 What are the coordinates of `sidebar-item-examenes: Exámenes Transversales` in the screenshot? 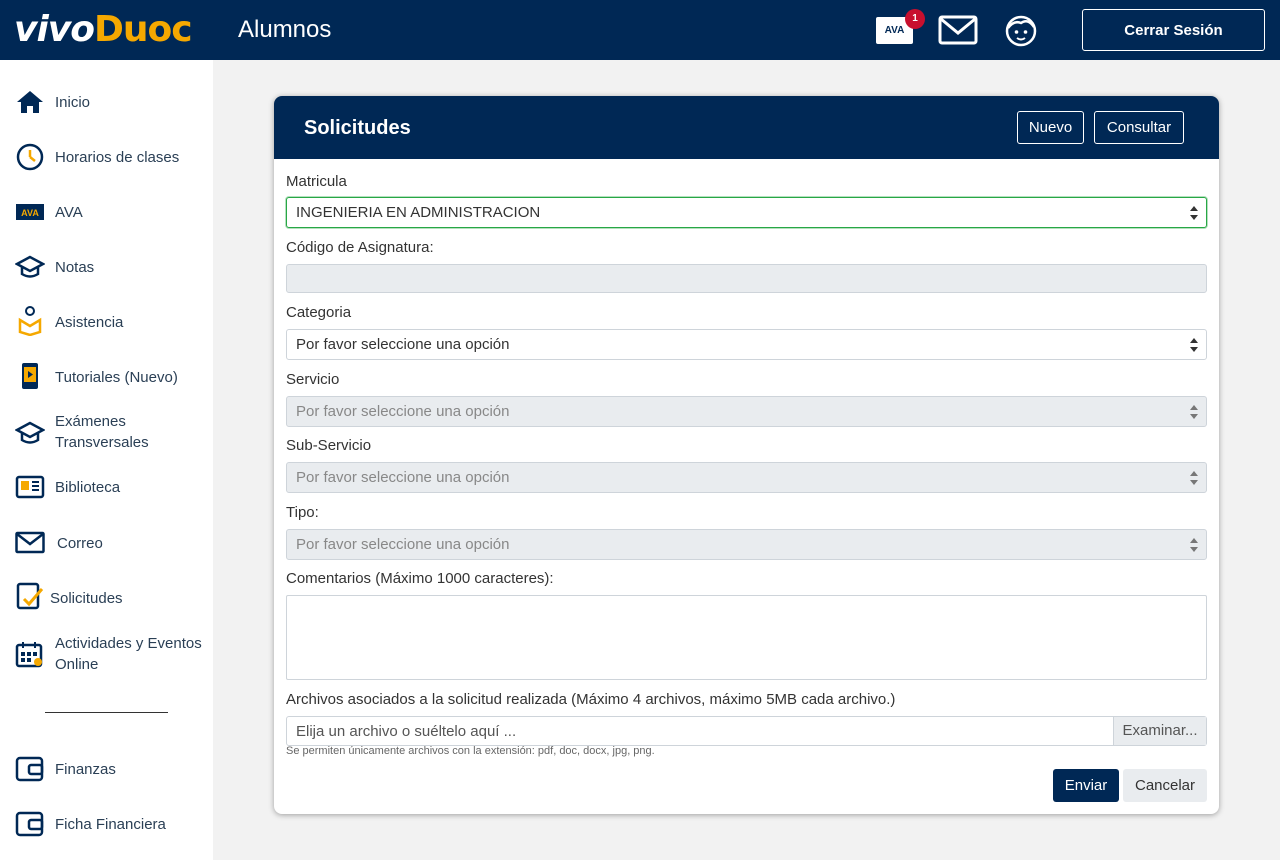 It's located at (106, 432).